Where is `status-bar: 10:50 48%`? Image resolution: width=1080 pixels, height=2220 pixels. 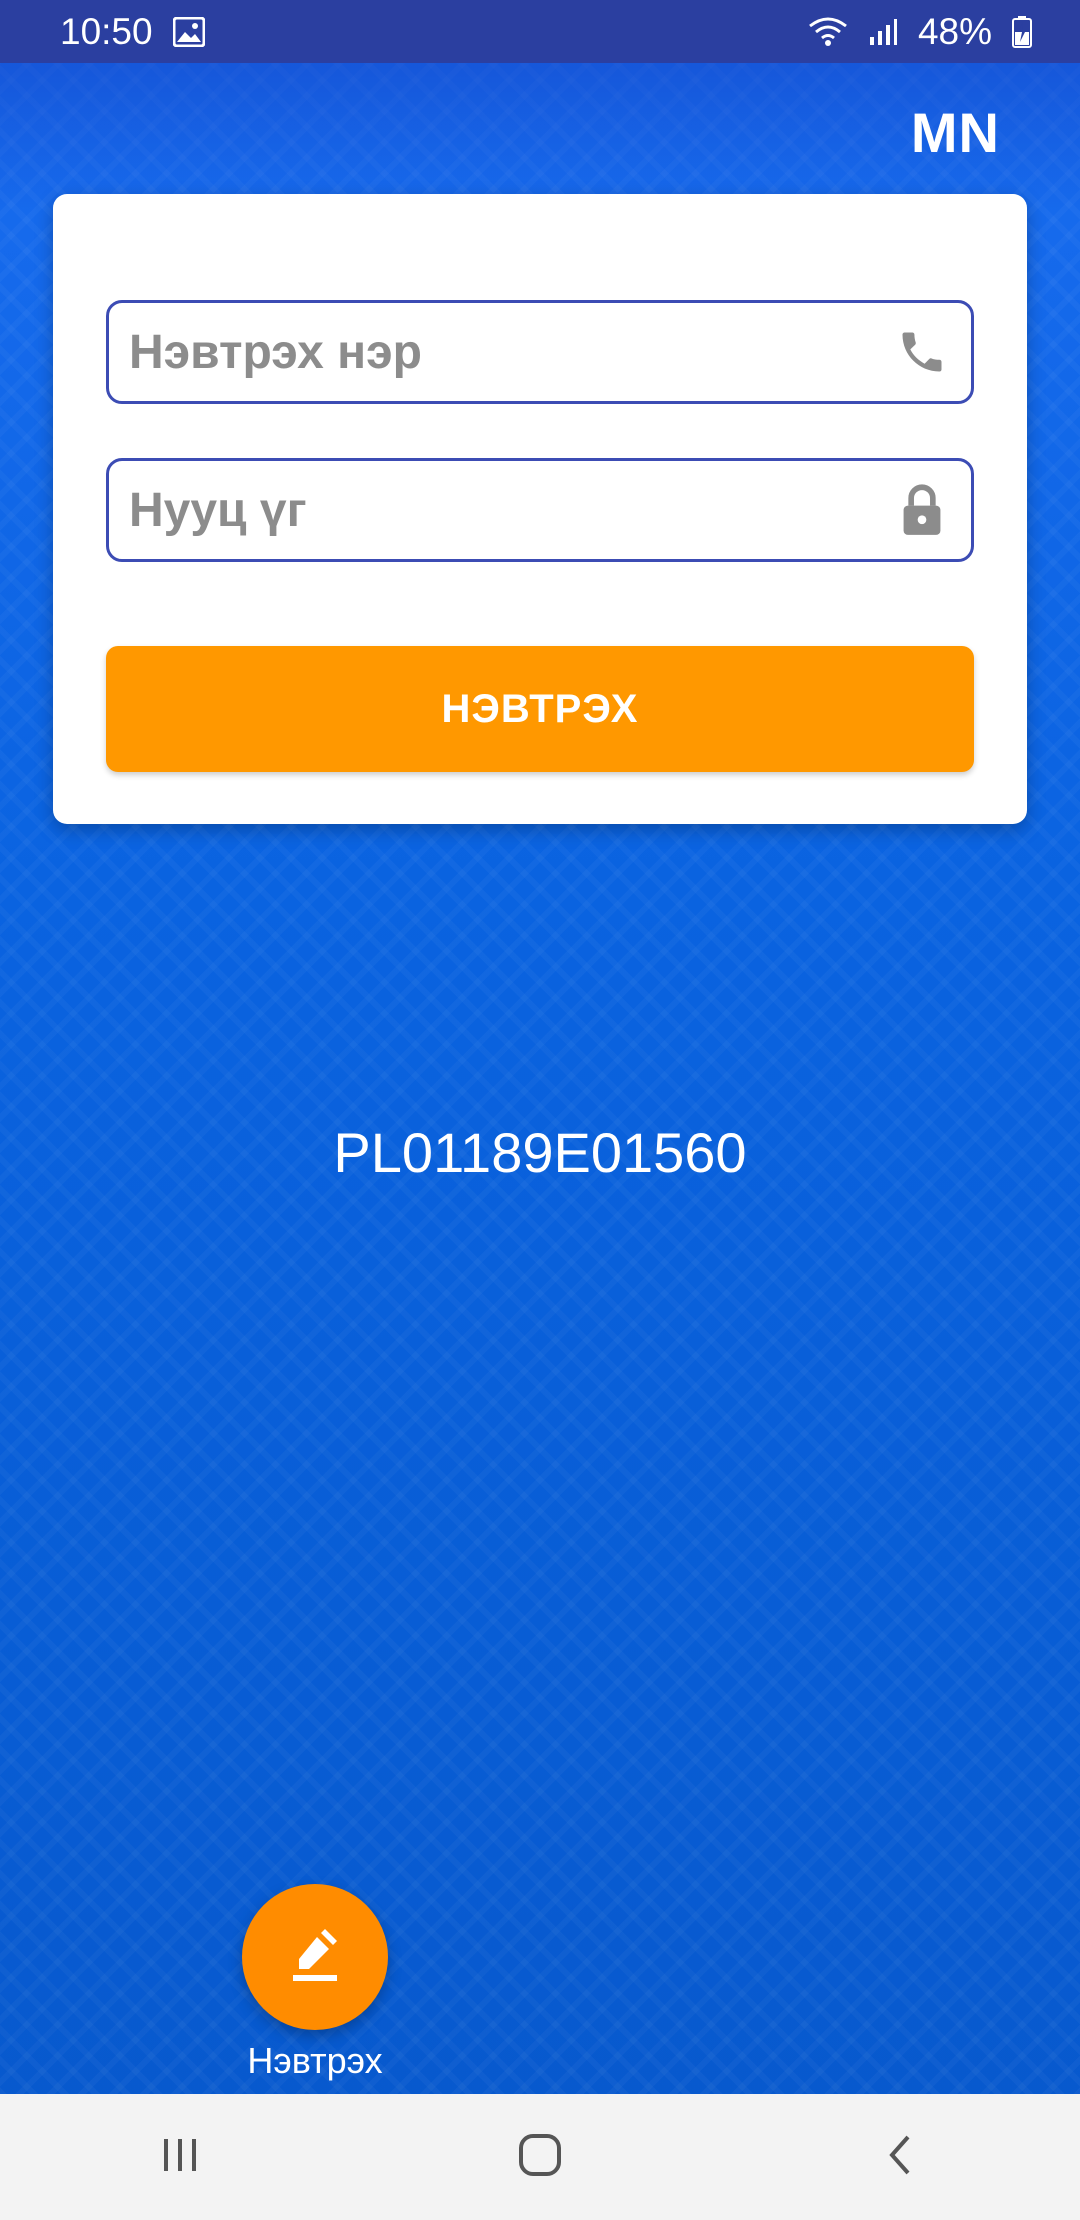
status-bar: 10:50 48% is located at coordinates (540, 31).